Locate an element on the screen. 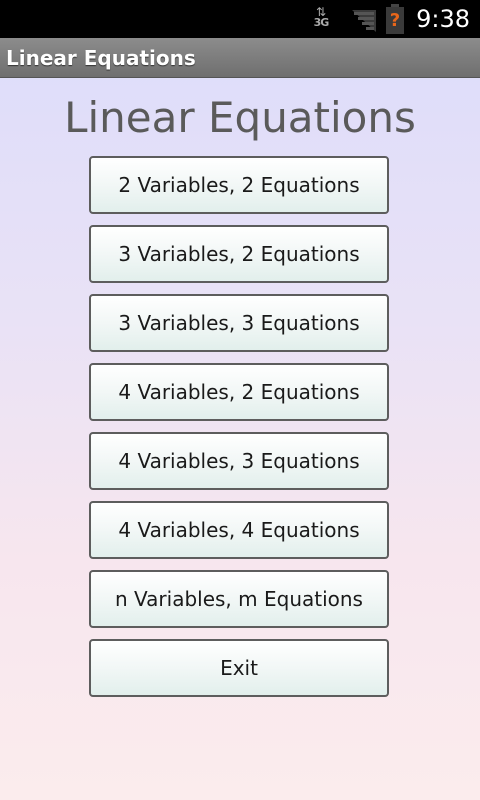  app-title: Linear Equations is located at coordinates (101, 58).